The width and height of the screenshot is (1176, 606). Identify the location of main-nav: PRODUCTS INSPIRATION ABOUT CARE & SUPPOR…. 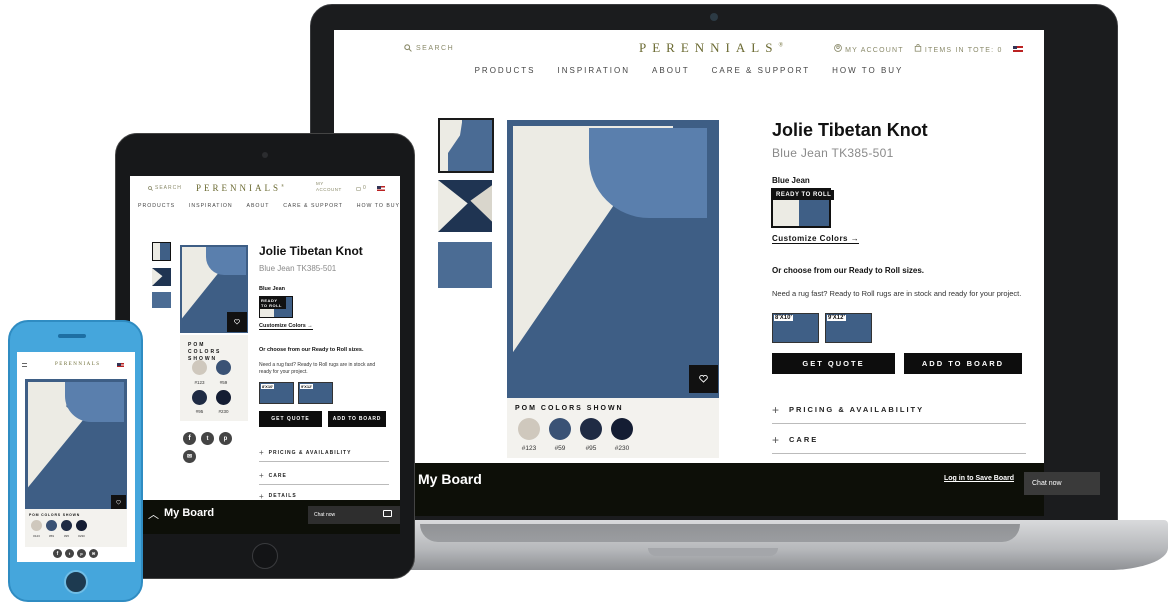
(689, 70).